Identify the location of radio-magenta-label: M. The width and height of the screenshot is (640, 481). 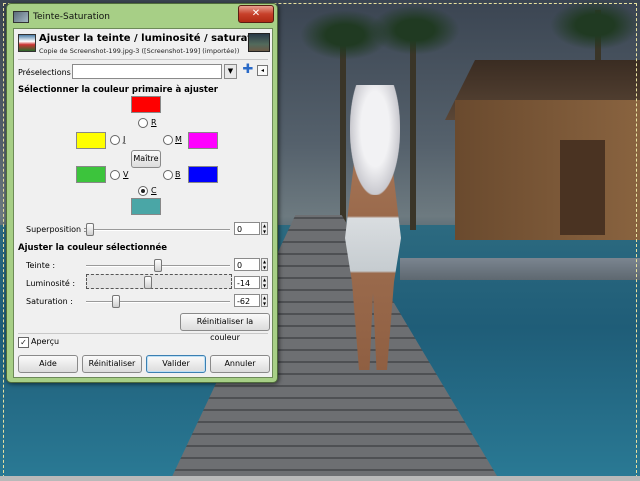
(178, 139).